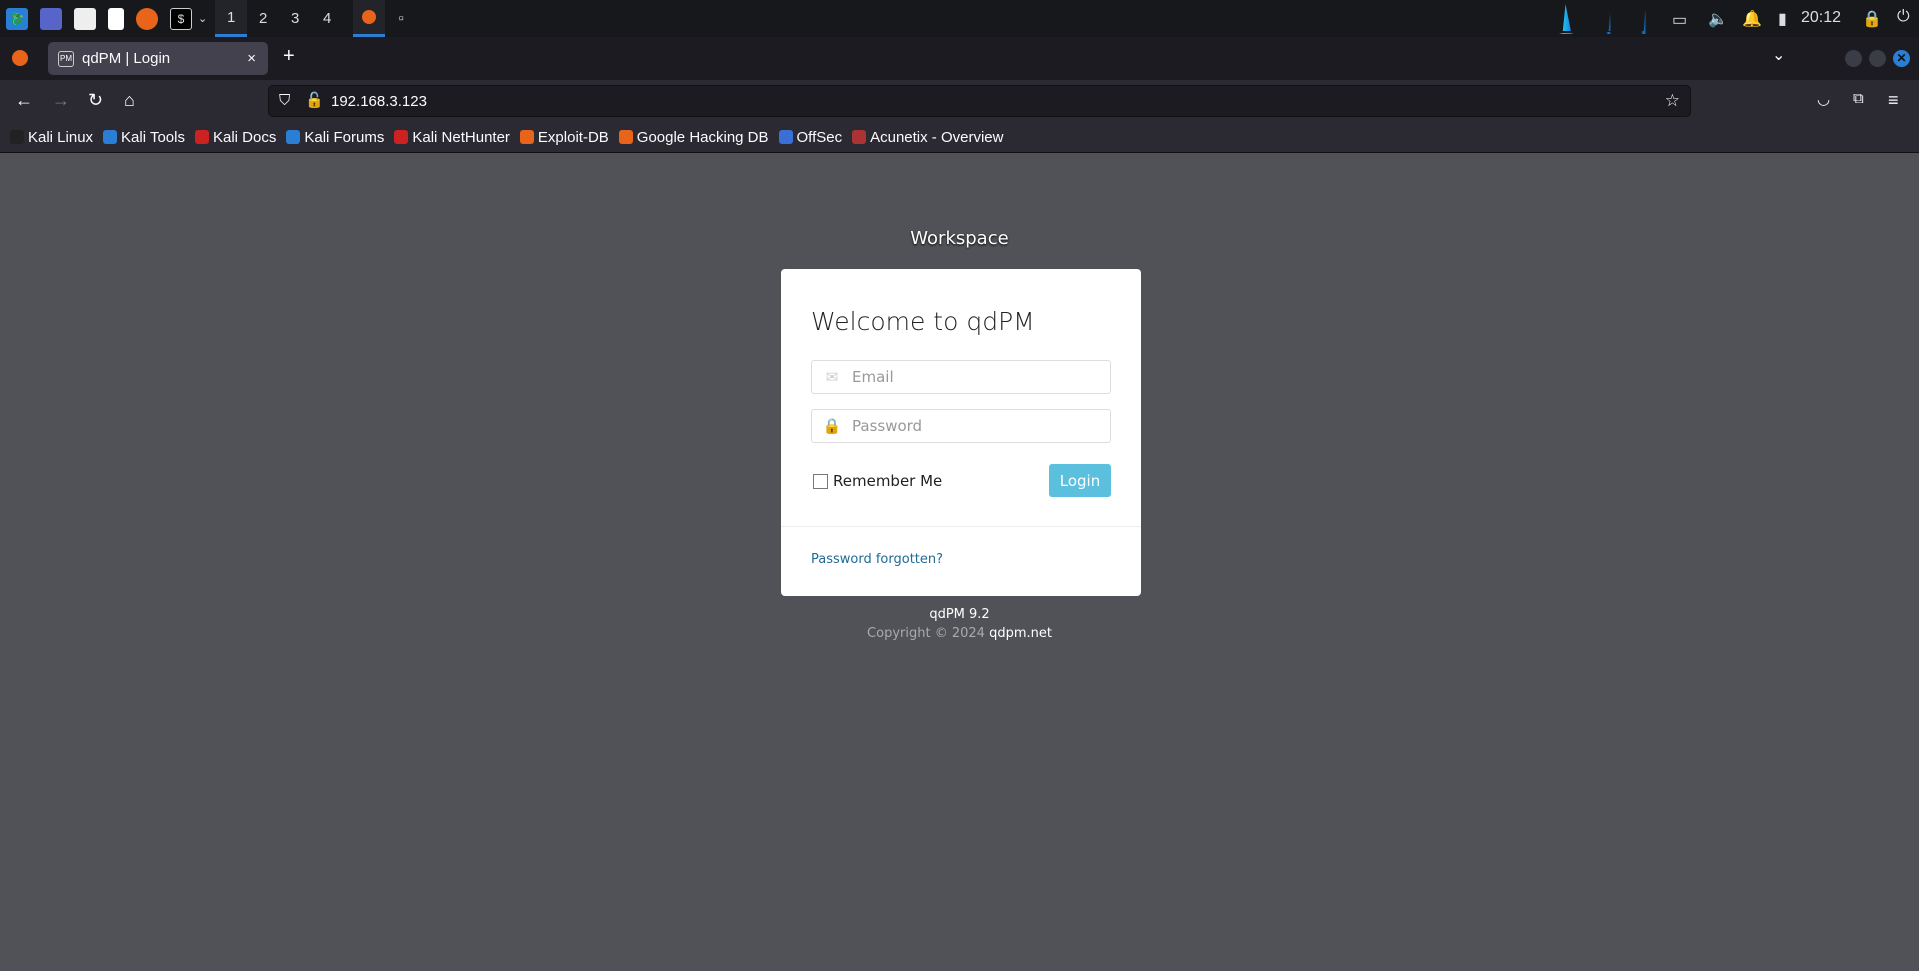 This screenshot has height=971, width=1919. I want to click on bookmark-star-icon: ☆, so click(1672, 101).